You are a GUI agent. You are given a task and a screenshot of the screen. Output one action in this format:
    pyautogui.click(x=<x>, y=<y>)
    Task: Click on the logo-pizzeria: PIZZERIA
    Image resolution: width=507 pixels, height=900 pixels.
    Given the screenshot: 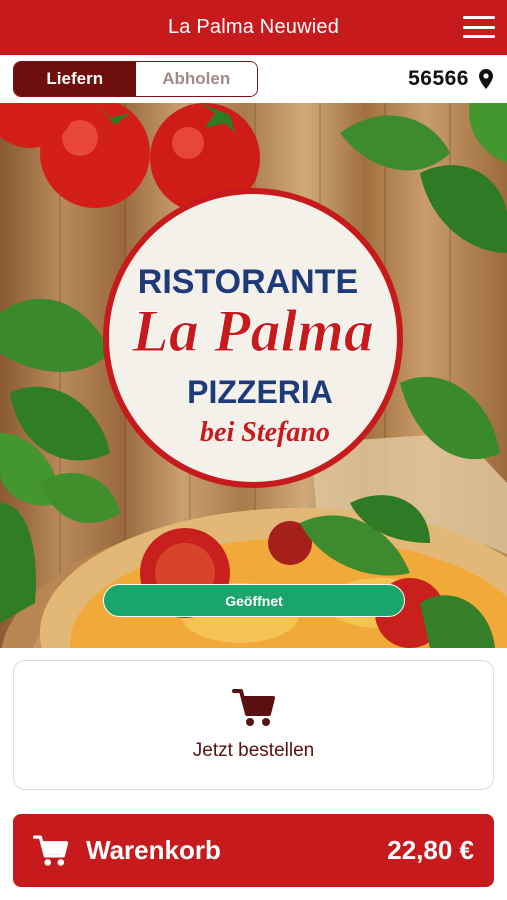 What is the action you would take?
    pyautogui.click(x=260, y=392)
    